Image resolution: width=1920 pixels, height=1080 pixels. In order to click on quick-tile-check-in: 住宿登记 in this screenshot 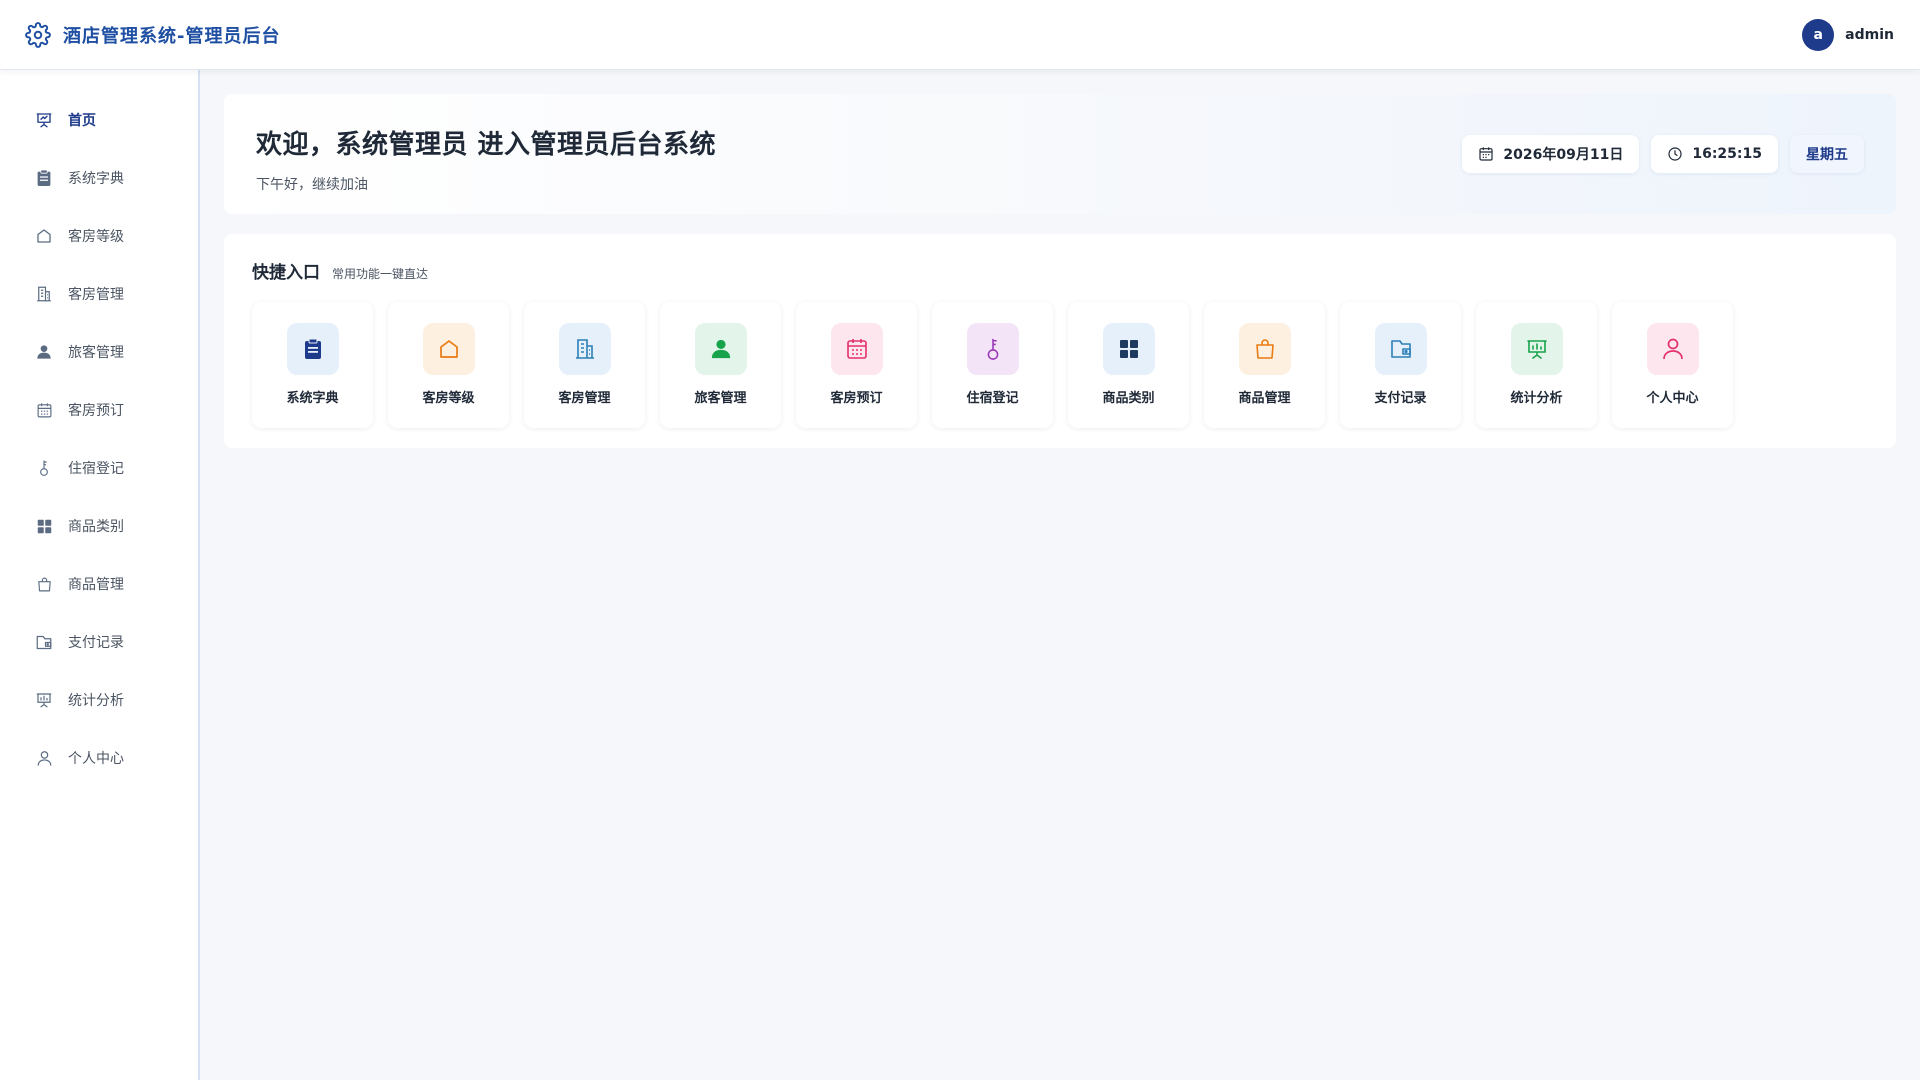, I will do `click(992, 365)`.